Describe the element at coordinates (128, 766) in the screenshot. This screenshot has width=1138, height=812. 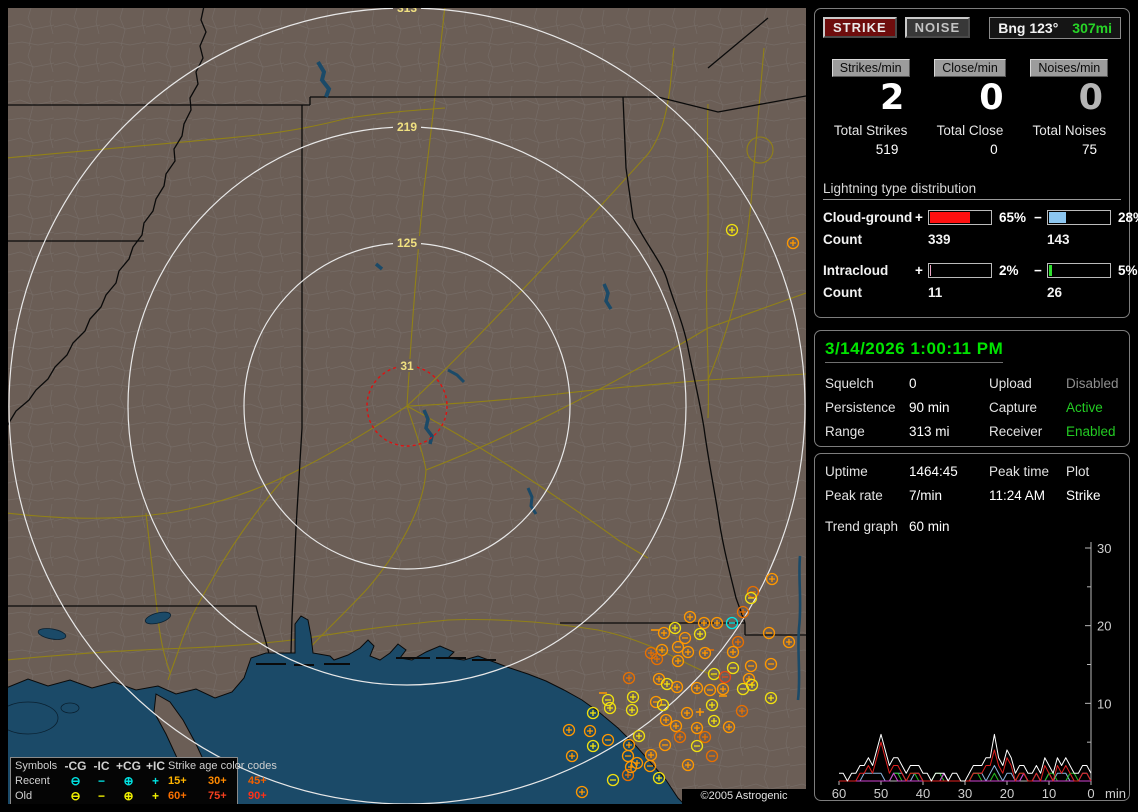
I see `legend-col-pcg: +CG` at that location.